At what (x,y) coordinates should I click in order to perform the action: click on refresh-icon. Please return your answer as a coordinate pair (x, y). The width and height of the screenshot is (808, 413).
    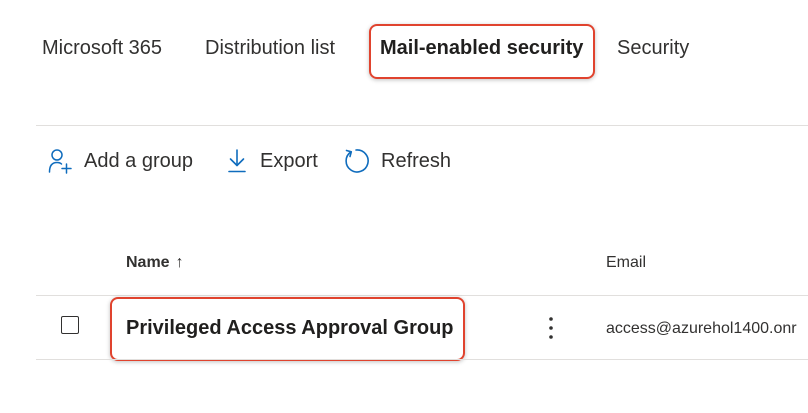
    Looking at the image, I should click on (362, 161).